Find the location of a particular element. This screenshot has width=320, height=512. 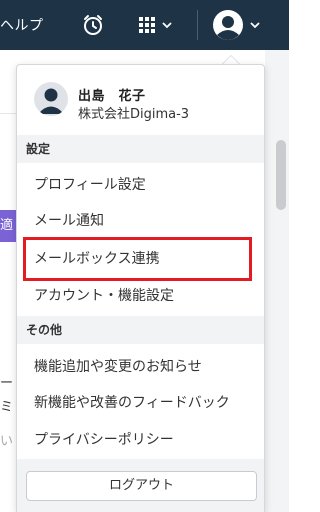

topbar-divider is located at coordinates (197, 25).